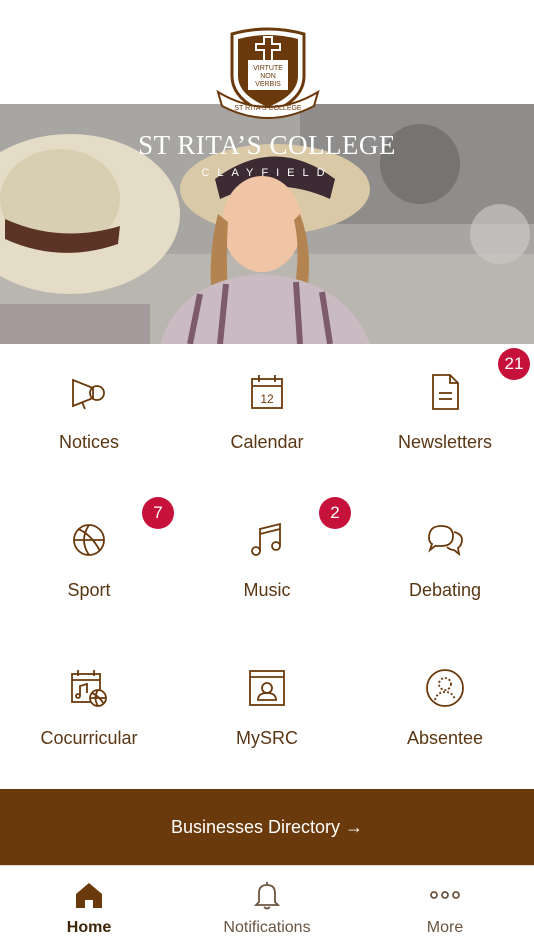  I want to click on tile-label: Music, so click(267, 590).